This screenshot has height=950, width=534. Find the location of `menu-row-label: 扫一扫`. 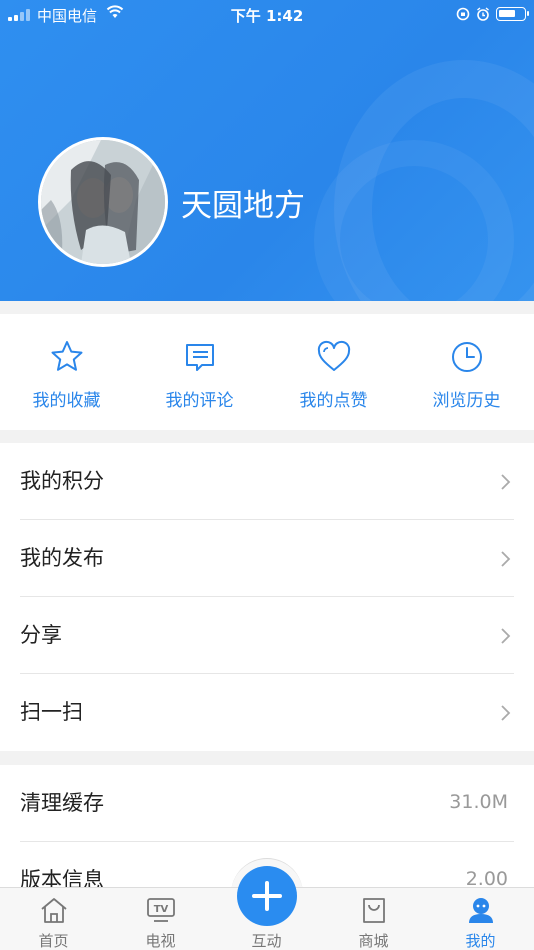

menu-row-label: 扫一扫 is located at coordinates (51, 712).